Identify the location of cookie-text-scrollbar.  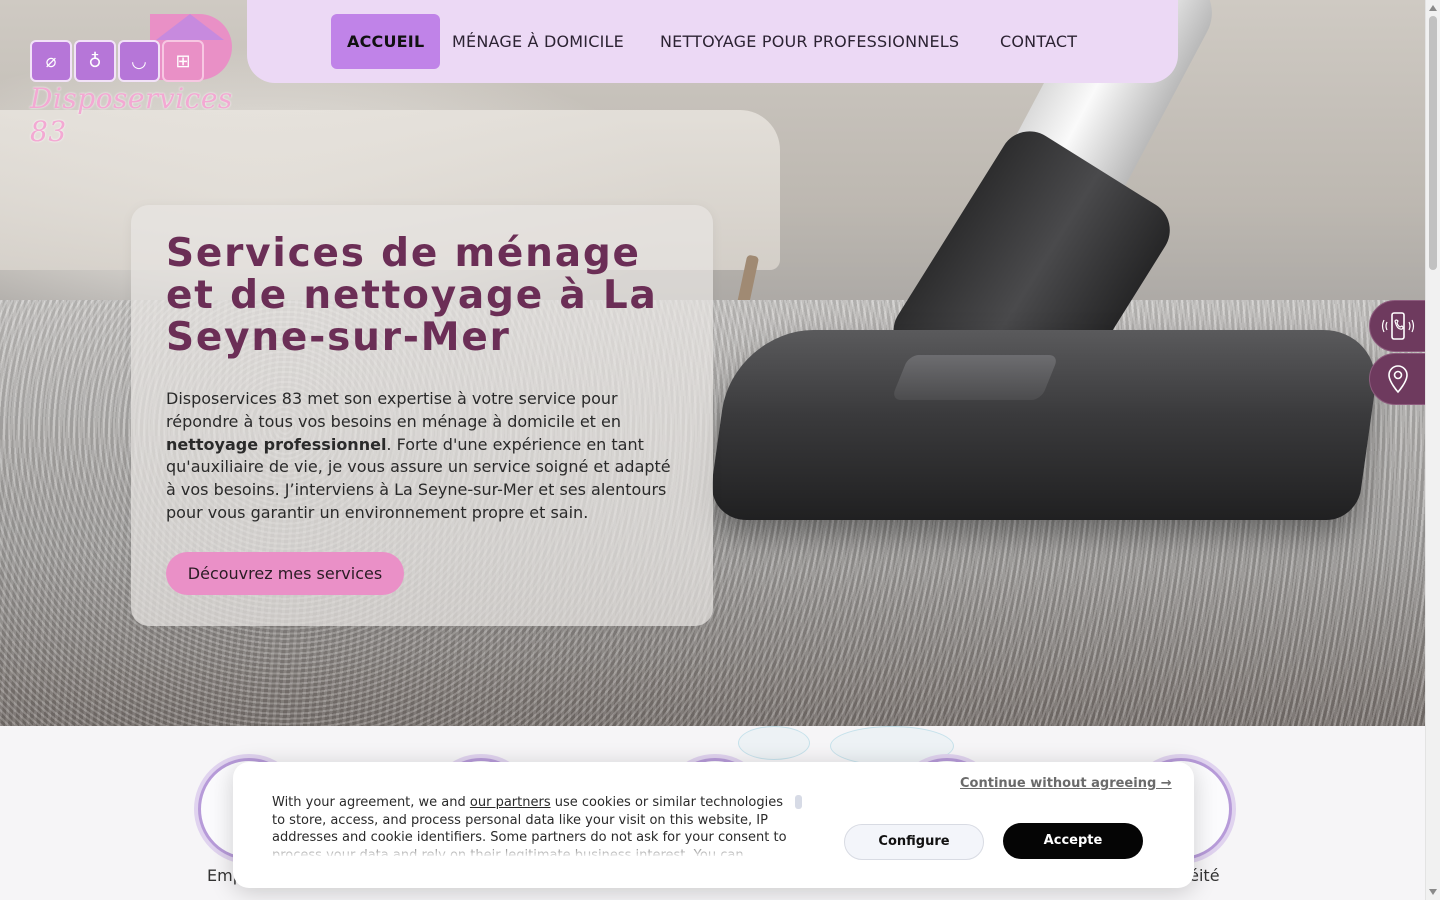
(798, 802).